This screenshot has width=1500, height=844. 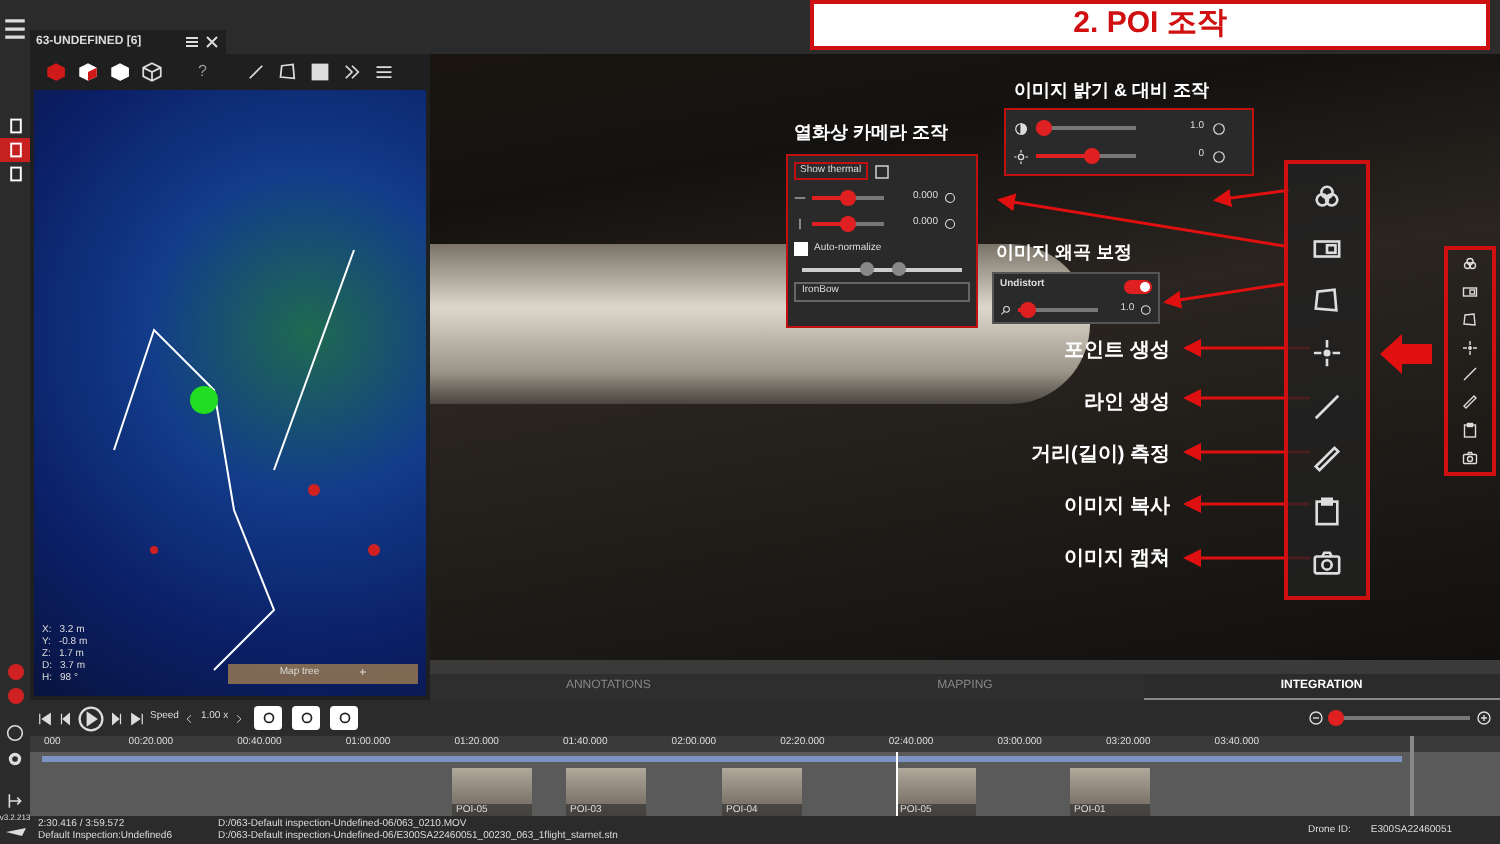 What do you see at coordinates (15, 801) in the screenshot?
I see `exit-icon` at bounding box center [15, 801].